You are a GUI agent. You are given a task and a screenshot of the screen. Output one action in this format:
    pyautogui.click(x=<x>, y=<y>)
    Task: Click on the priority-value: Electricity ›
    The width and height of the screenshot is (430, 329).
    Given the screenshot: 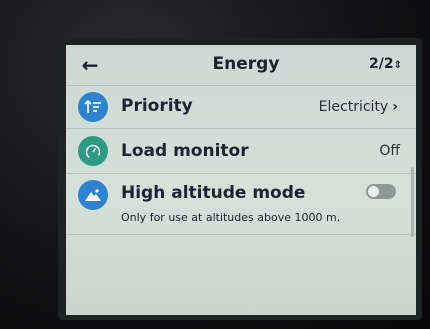 What is the action you would take?
    pyautogui.click(x=358, y=107)
    